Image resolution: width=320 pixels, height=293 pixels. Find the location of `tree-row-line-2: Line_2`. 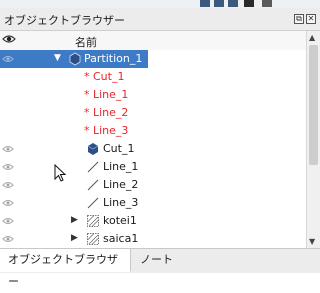

tree-row-line-2: Line_2 is located at coordinates (153, 185).